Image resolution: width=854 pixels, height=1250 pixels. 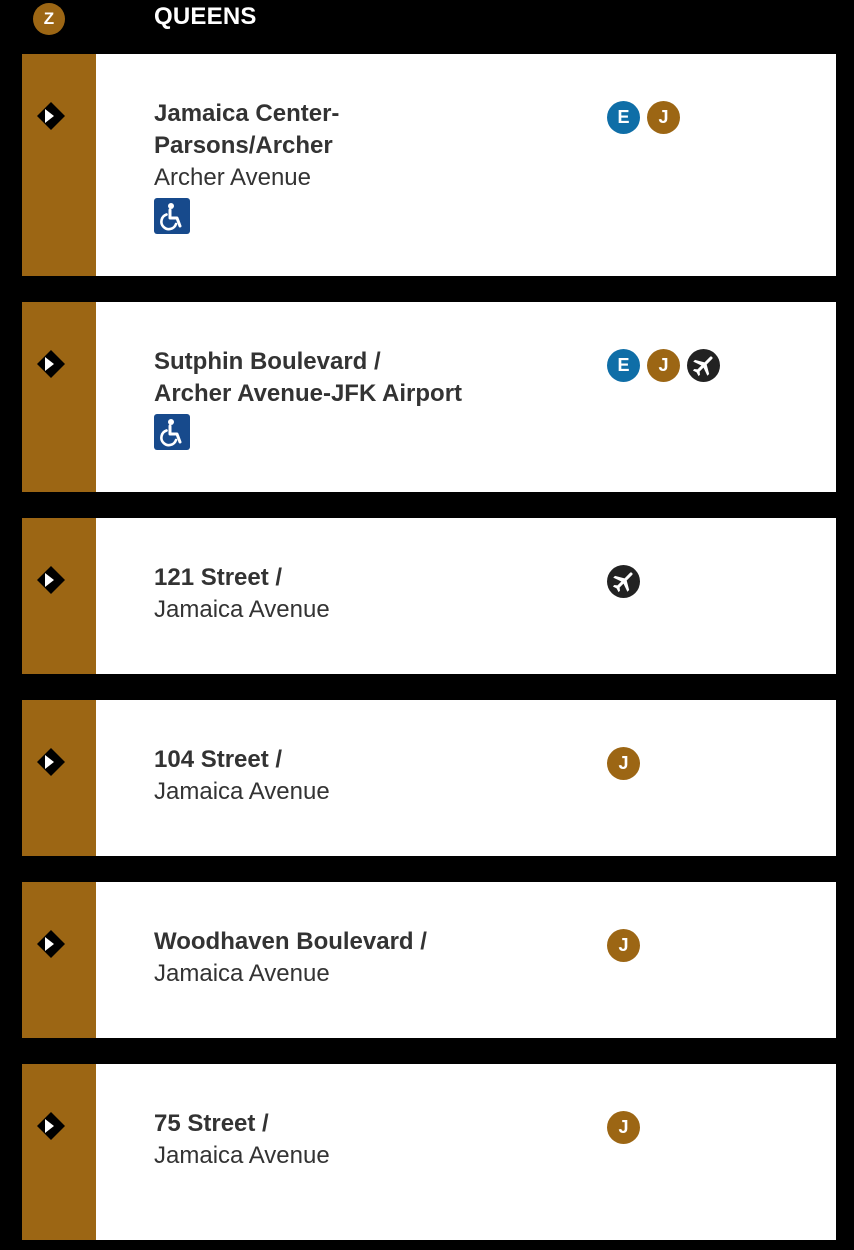 I want to click on station-street: Archer Avenue, so click(x=232, y=177).